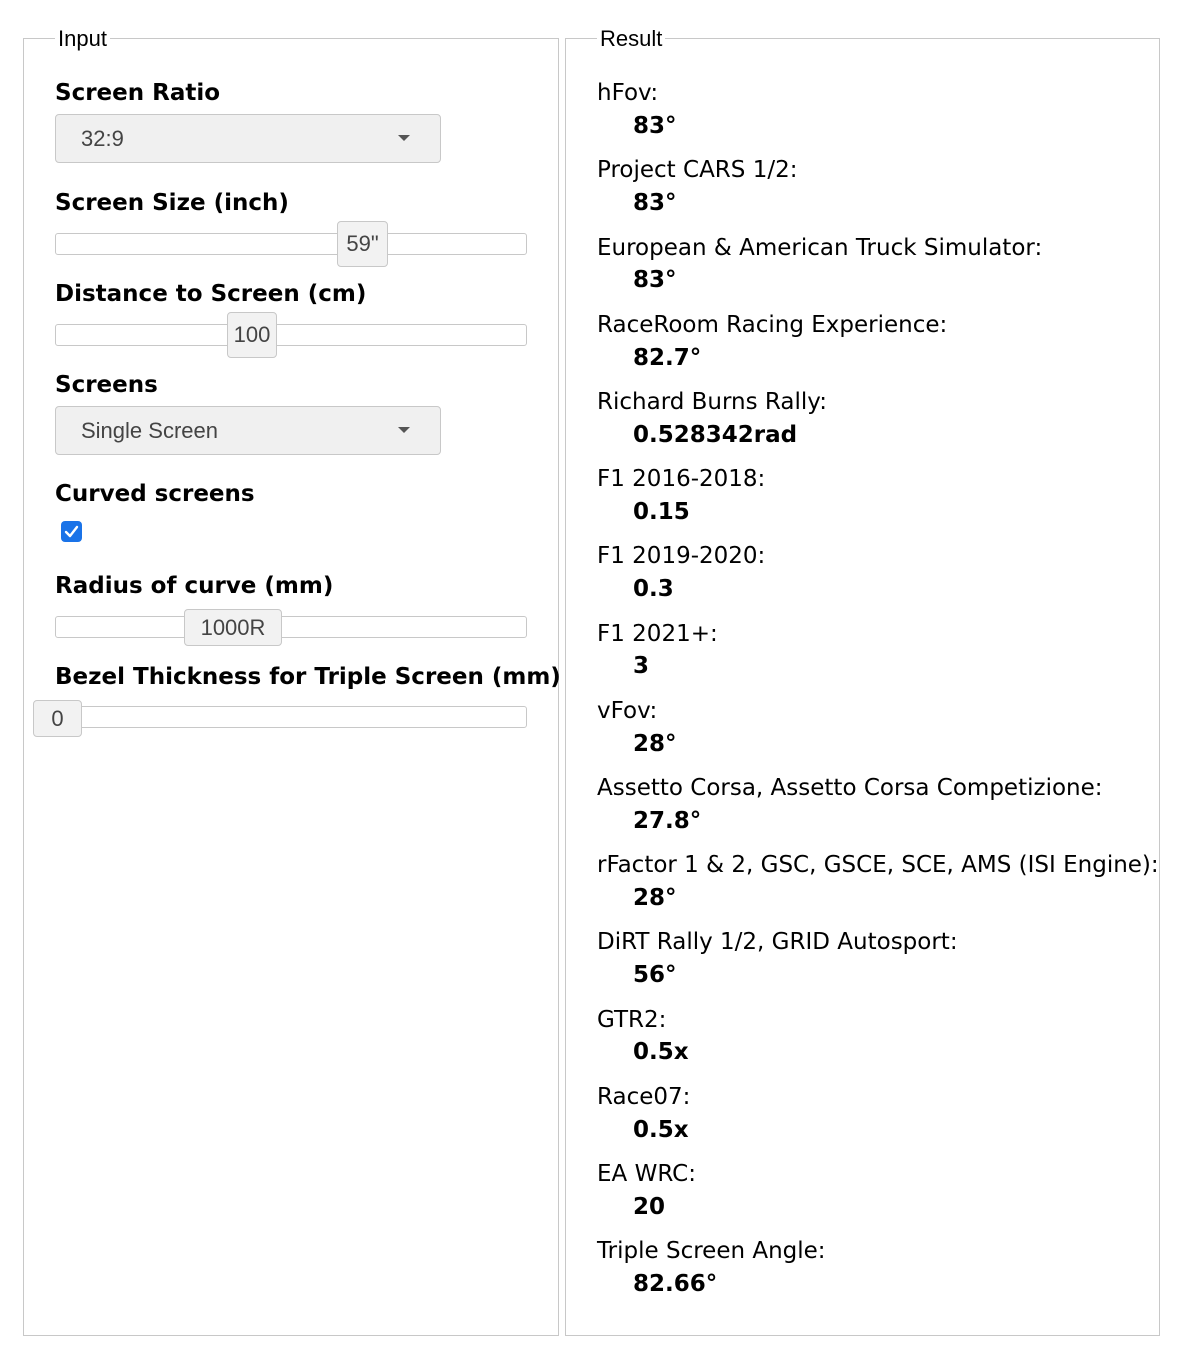  Describe the element at coordinates (777, 942) in the screenshot. I see `result-label: DiRT Rally 1/2, GRID Autosport:` at that location.